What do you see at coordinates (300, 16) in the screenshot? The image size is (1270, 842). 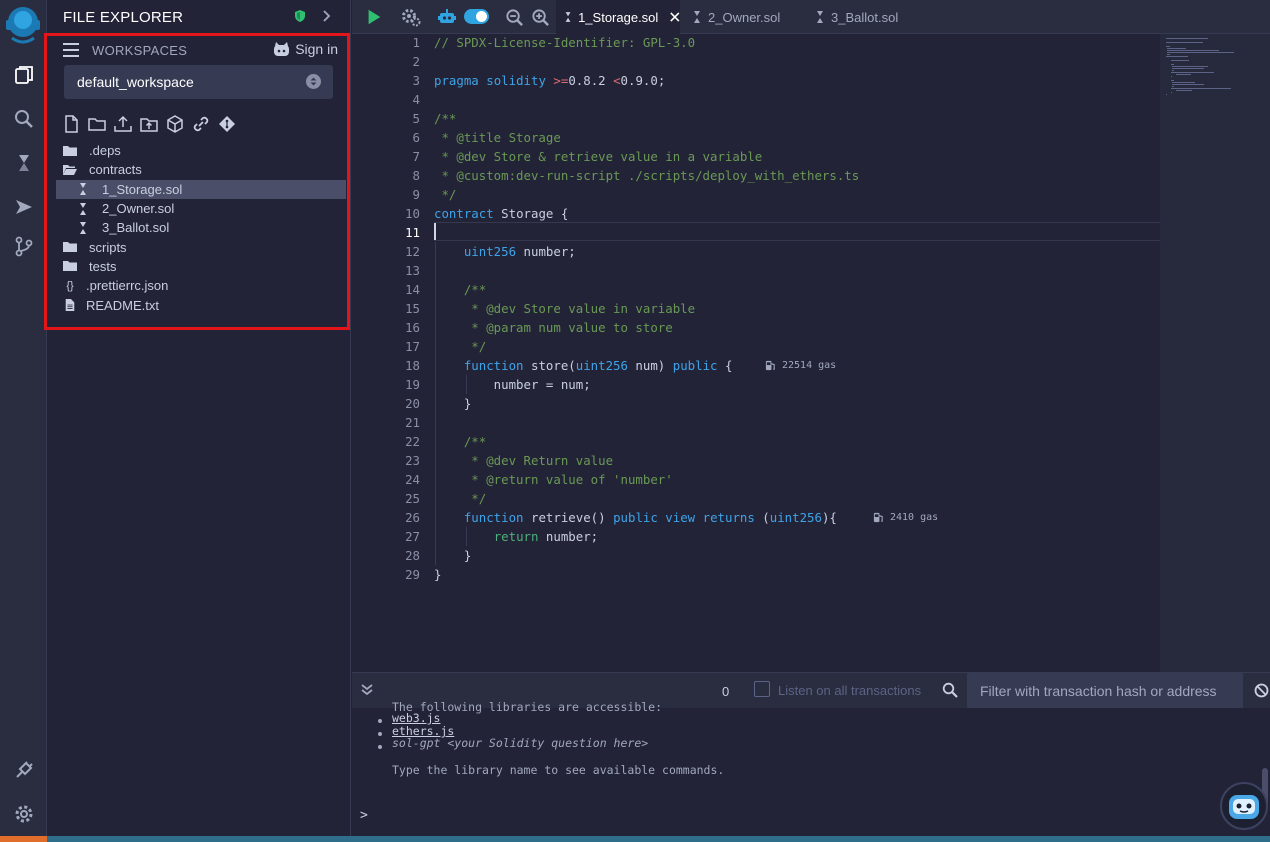 I see `shield-icon` at bounding box center [300, 16].